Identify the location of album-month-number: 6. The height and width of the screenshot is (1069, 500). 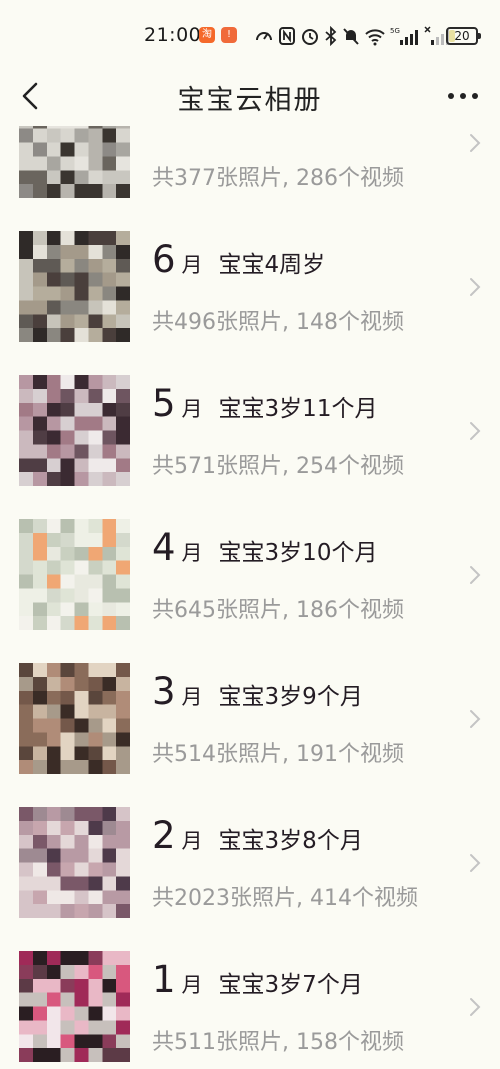
(164, 259).